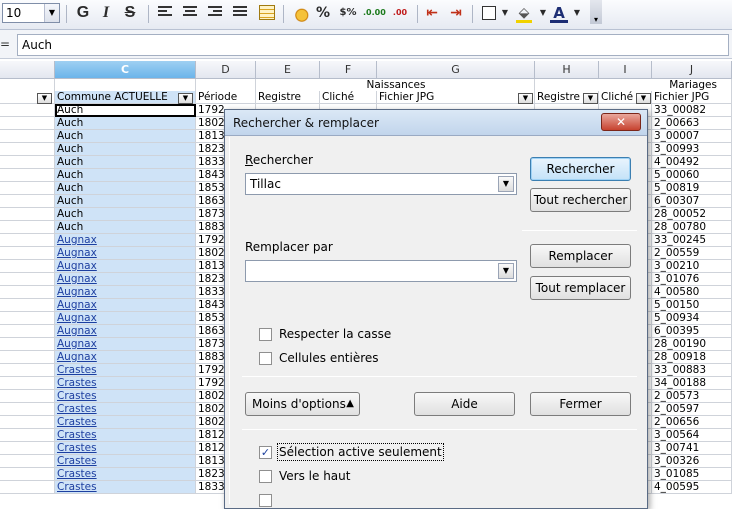 Image resolution: width=732 pixels, height=509 pixels. What do you see at coordinates (130, 13) in the screenshot?
I see `strikethrough-button: S` at bounding box center [130, 13].